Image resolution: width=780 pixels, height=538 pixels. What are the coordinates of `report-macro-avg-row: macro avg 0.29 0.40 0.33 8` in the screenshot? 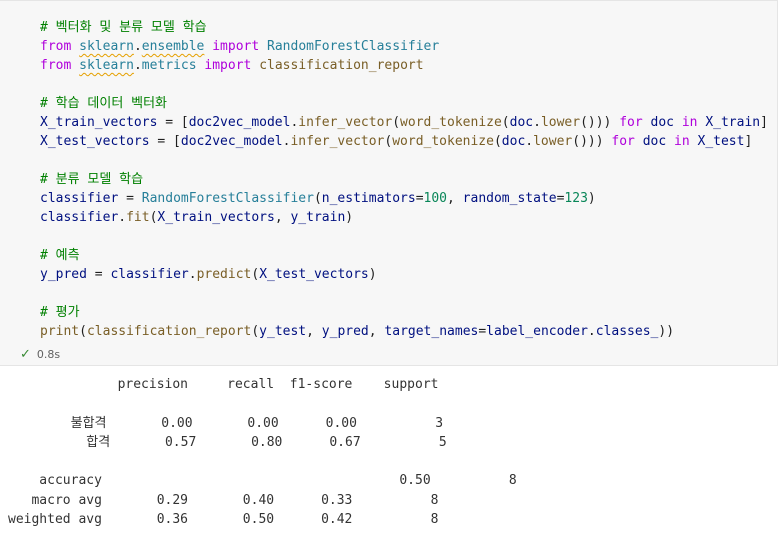 It's located at (223, 500).